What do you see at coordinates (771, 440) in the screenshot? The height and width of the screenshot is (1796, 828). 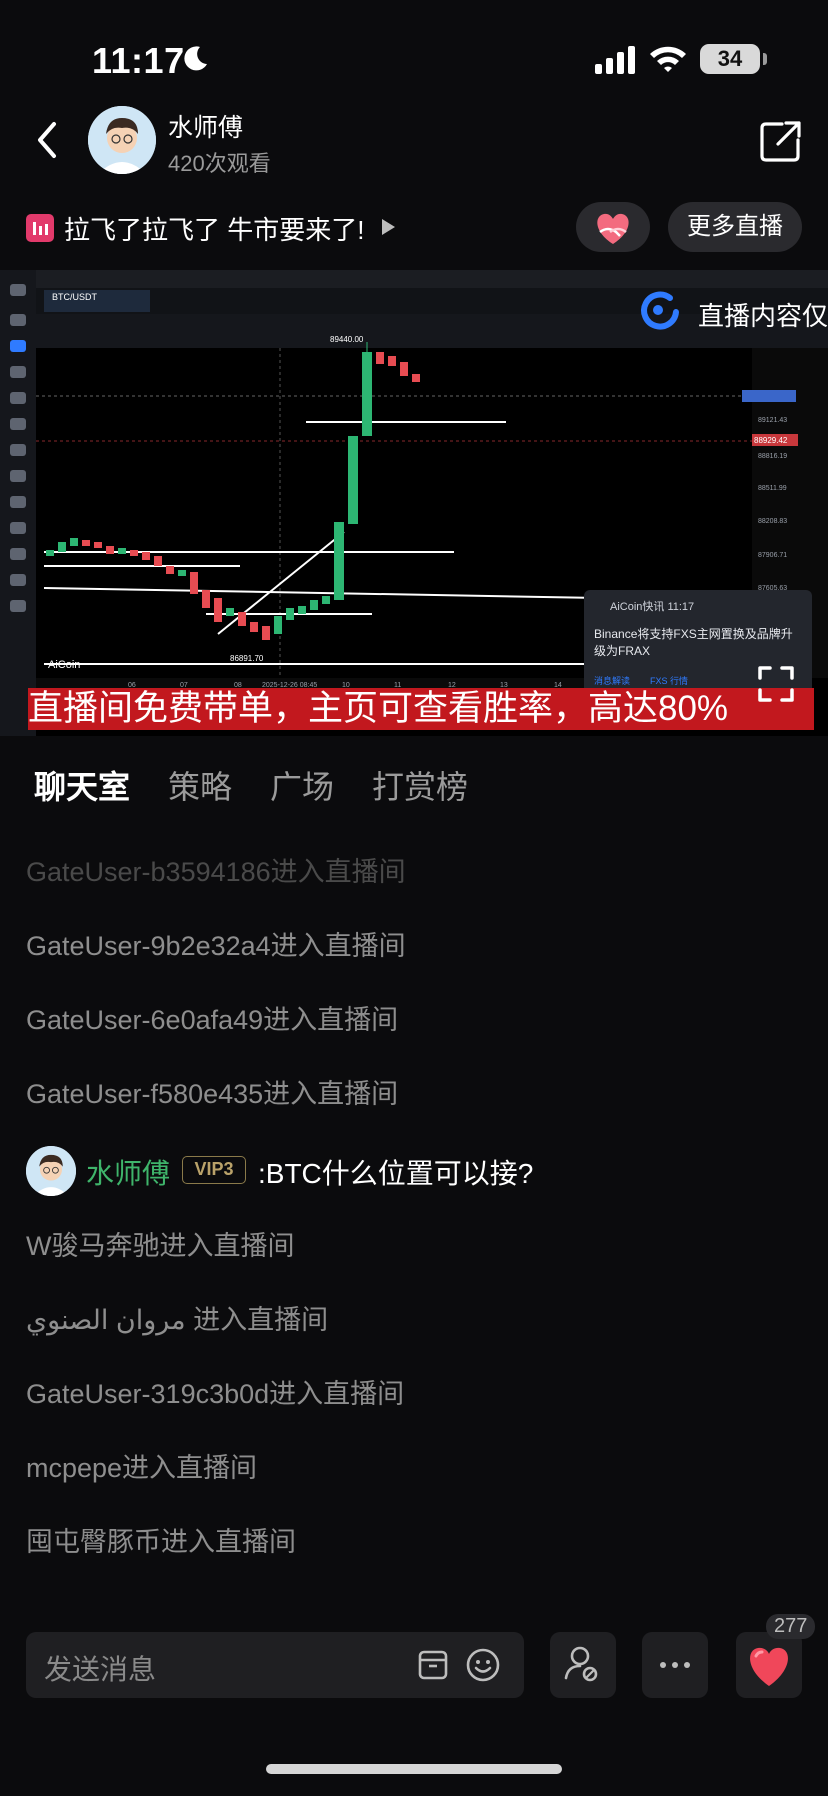 I see `current-price-label: 88929.42` at bounding box center [771, 440].